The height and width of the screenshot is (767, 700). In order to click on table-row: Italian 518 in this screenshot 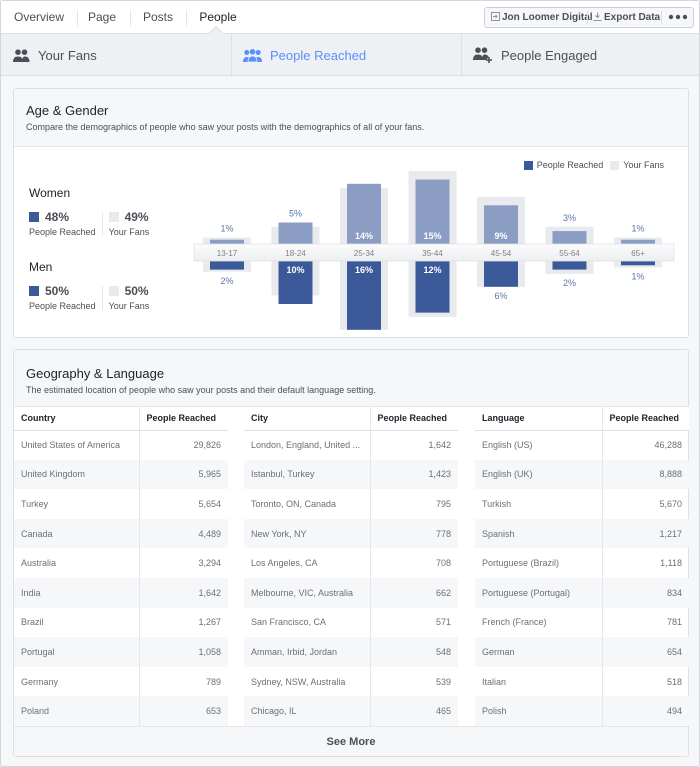, I will do `click(582, 681)`.